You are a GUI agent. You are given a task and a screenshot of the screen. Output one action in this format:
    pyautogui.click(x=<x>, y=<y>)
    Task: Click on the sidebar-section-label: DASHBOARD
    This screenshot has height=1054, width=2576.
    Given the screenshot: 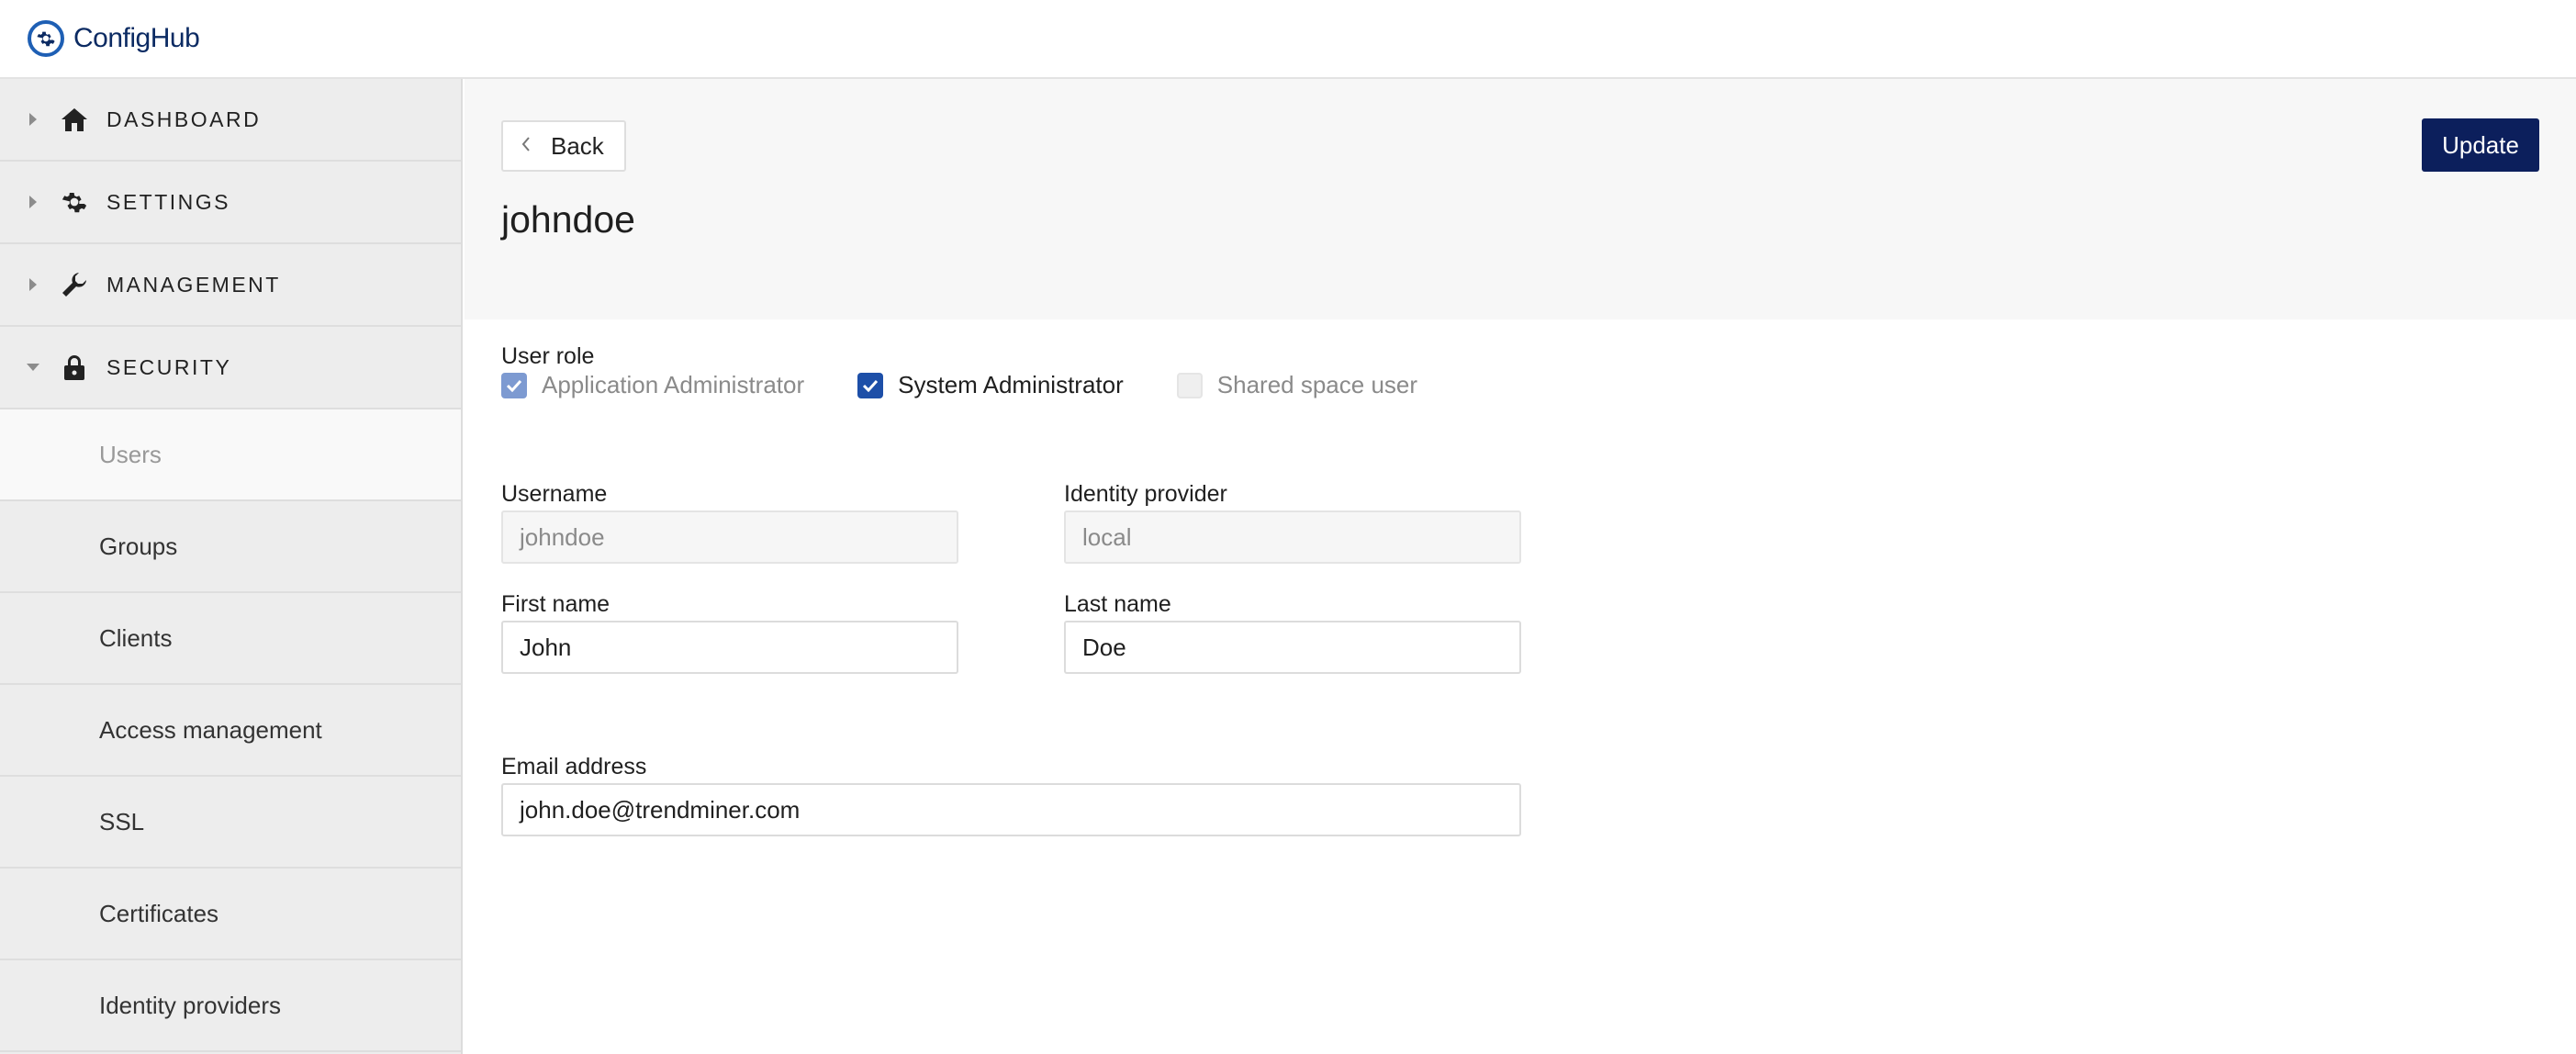 What is the action you would take?
    pyautogui.click(x=184, y=119)
    